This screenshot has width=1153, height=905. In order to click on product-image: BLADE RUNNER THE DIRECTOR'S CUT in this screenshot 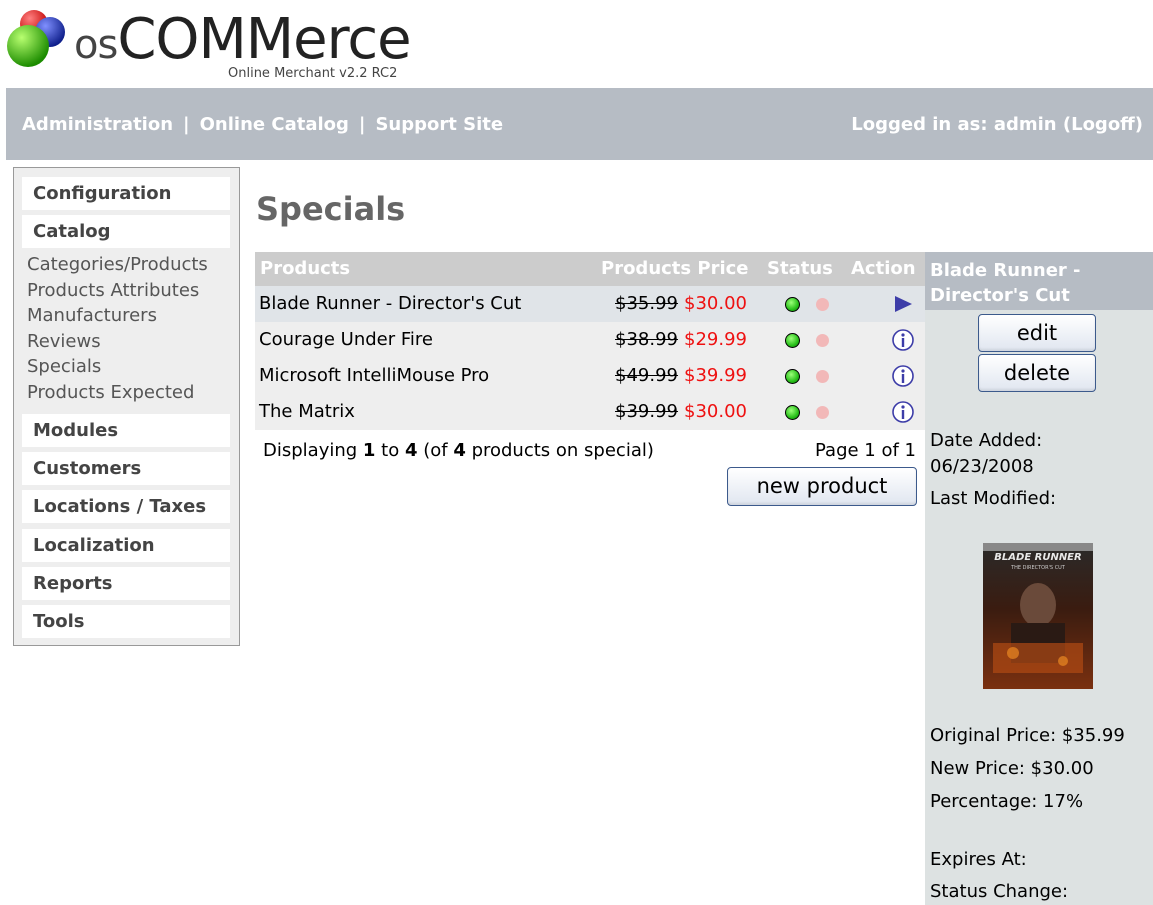, I will do `click(1038, 616)`.